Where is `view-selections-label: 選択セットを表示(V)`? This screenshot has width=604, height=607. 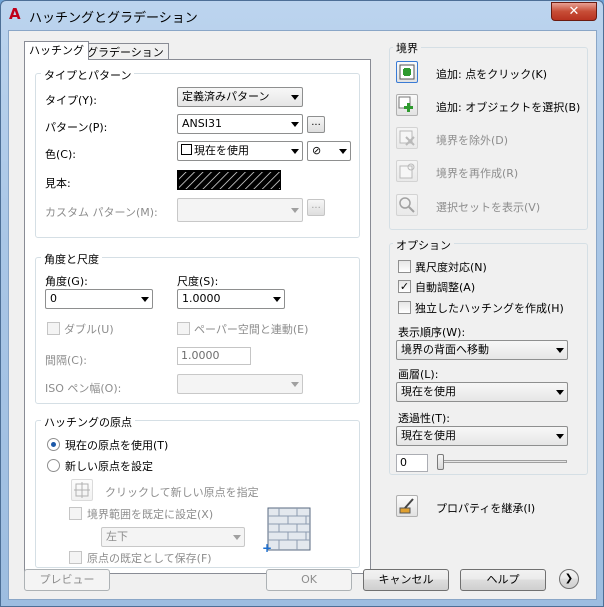 view-selections-label: 選択セットを表示(V) is located at coordinates (488, 207).